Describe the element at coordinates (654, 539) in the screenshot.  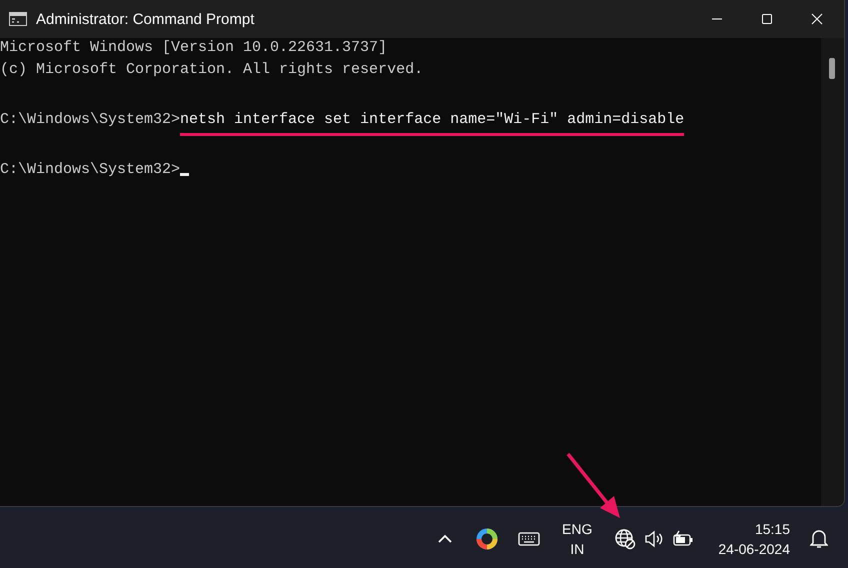
I see `speaker-icon` at that location.